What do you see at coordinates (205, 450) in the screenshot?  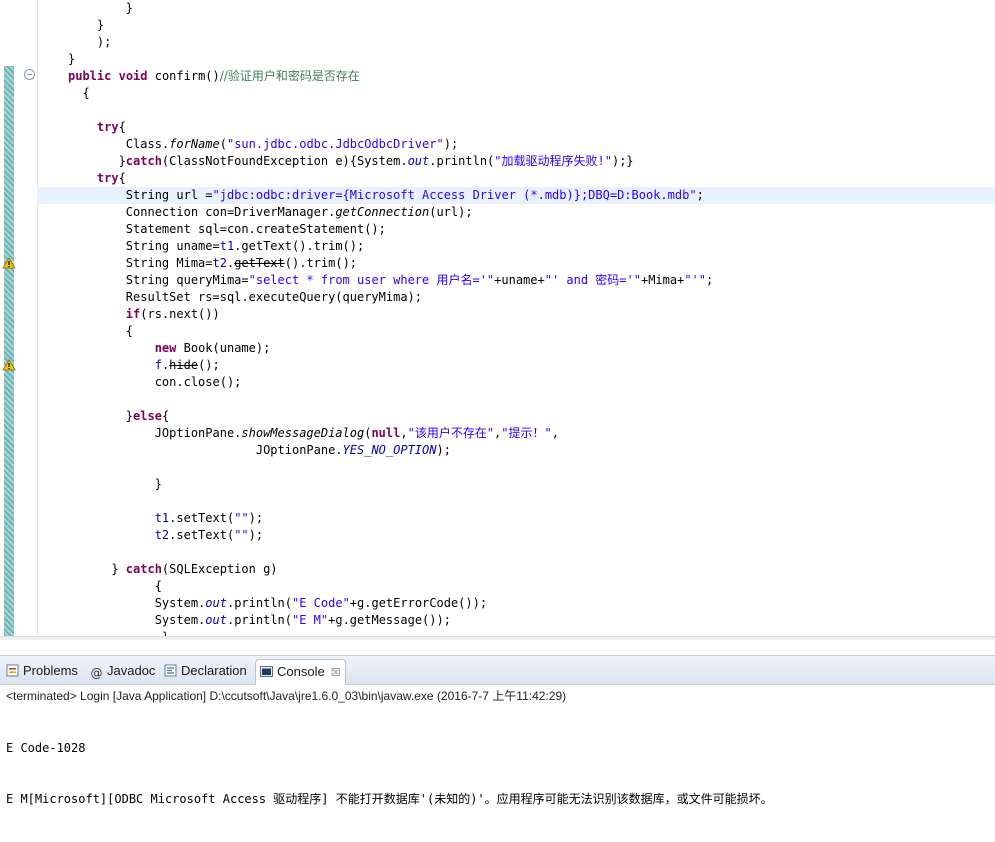 I see `code-token: JOptionPane.` at bounding box center [205, 450].